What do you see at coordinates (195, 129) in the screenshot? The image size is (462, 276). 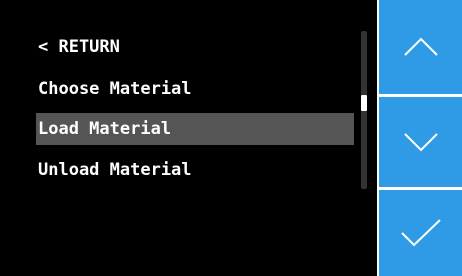 I see `menu-item-load-material: Load Material` at bounding box center [195, 129].